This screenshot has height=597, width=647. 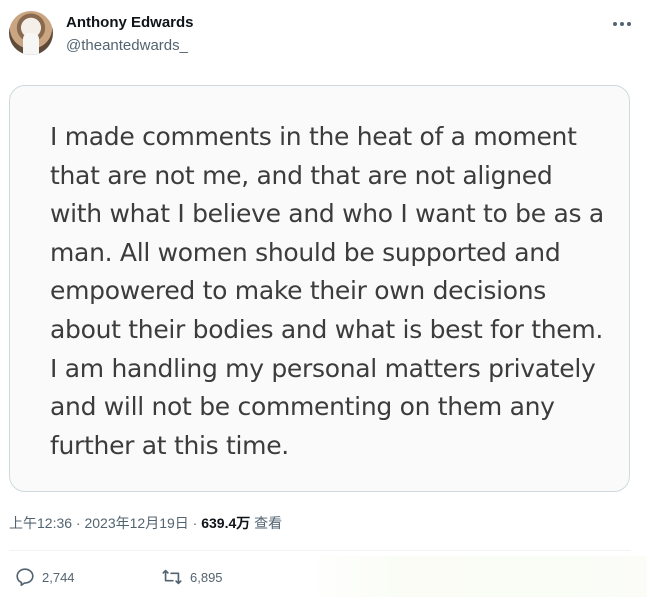 I want to click on more-options-button, so click(x=622, y=24).